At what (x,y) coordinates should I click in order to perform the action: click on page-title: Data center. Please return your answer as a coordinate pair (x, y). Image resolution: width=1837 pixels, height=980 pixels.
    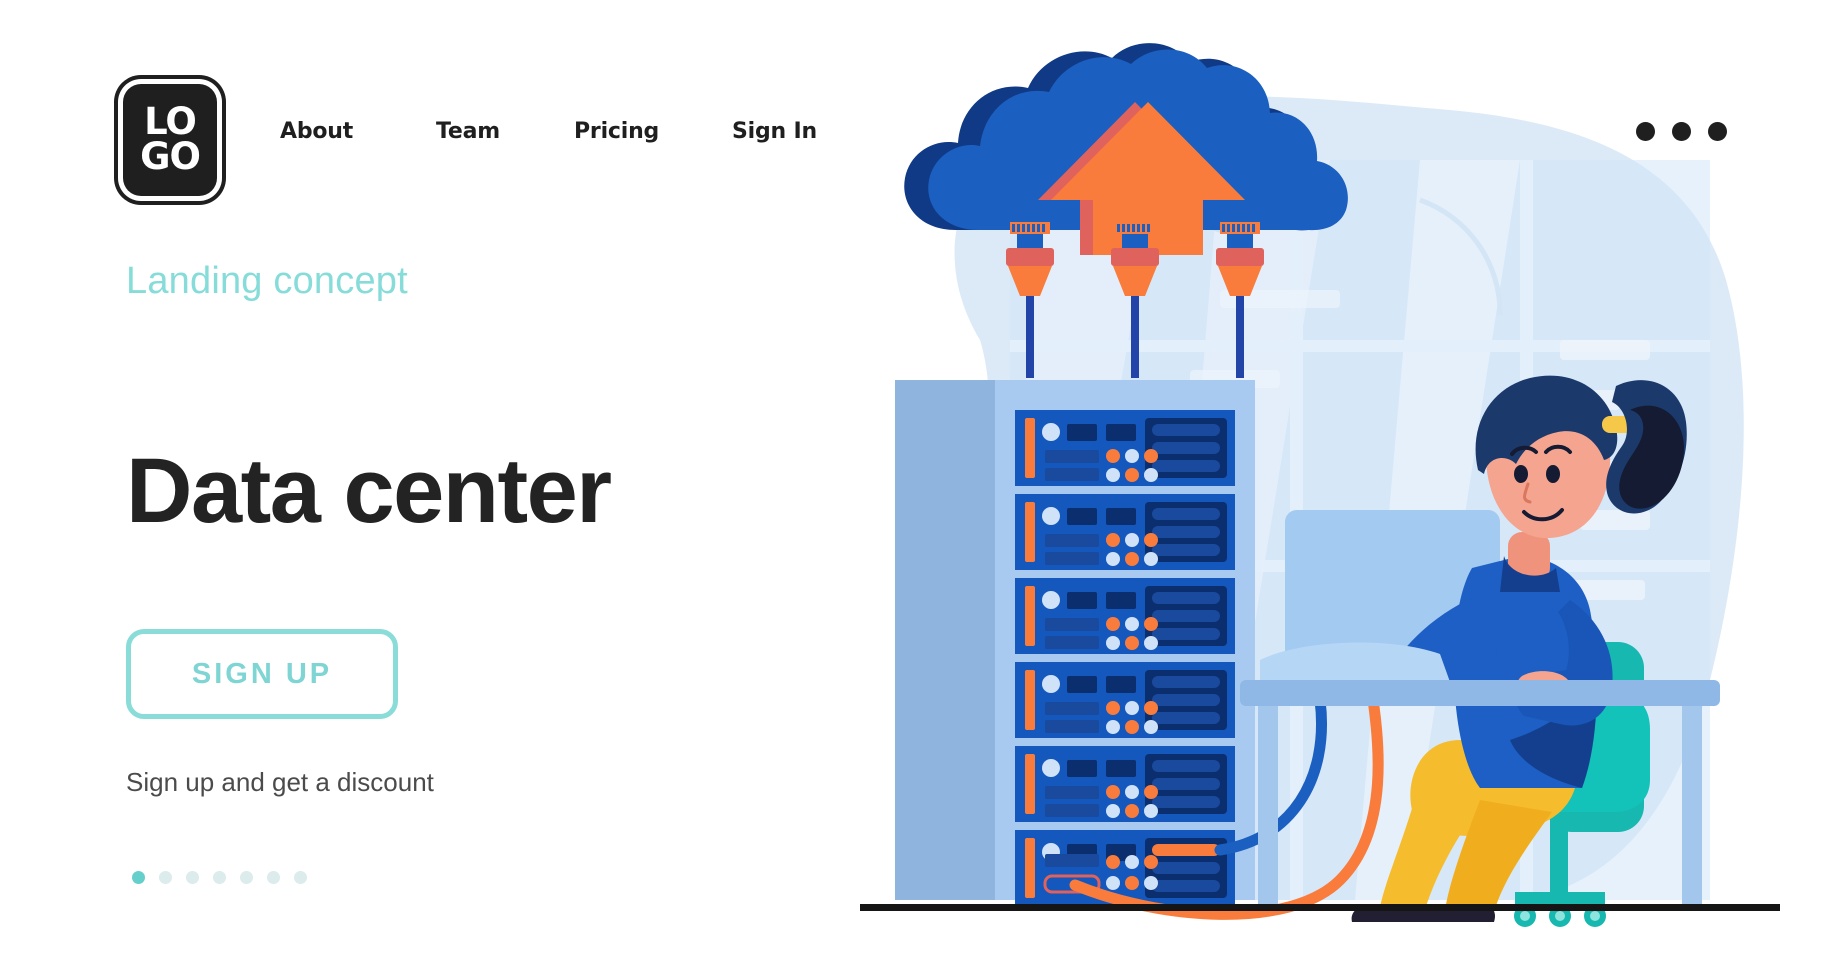
    Looking at the image, I should click on (369, 490).